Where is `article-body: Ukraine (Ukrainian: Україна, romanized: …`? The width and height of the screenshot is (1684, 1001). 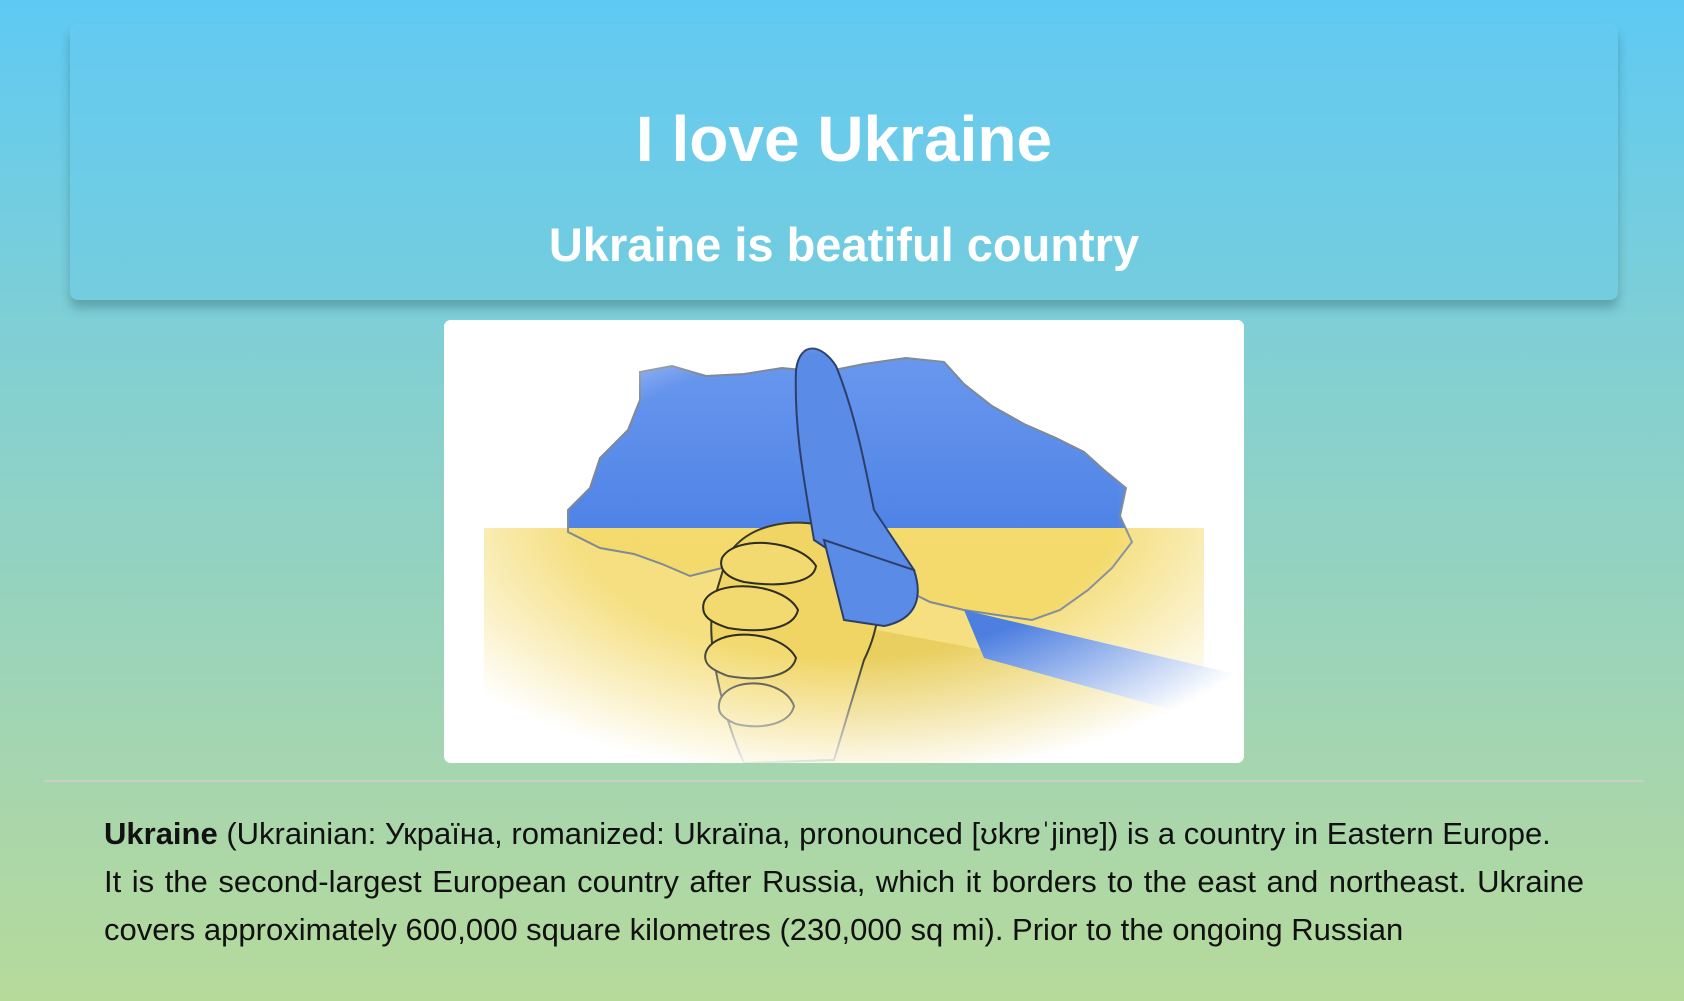 article-body: Ukraine (Ukrainian: Україна, romanized: … is located at coordinates (844, 882).